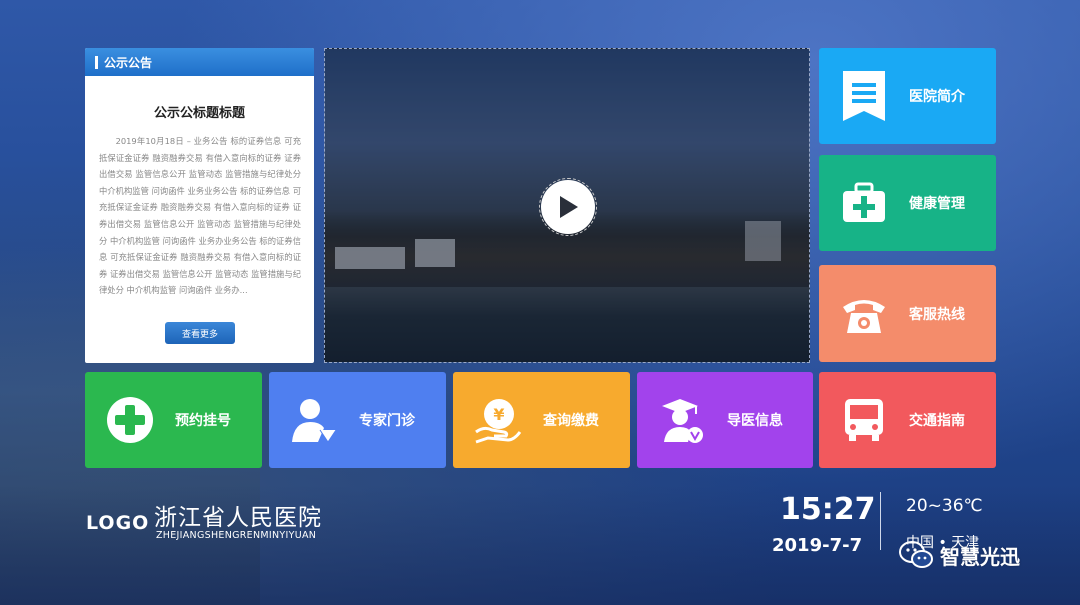 This screenshot has height=605, width=1080. I want to click on graduate-guide-icon, so click(682, 420).